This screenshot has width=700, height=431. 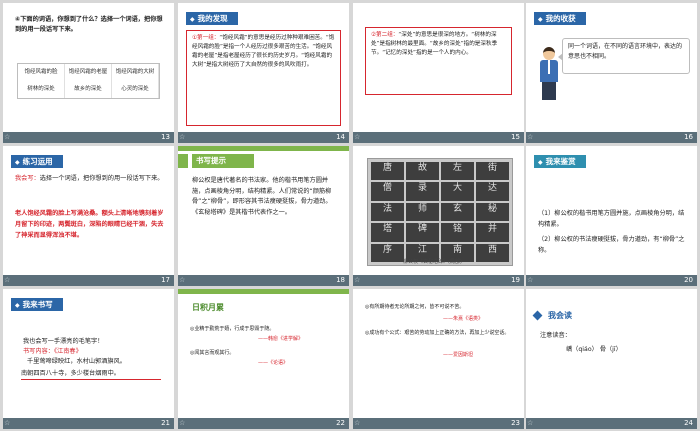 I want to click on green-accent, so click(x=183, y=161).